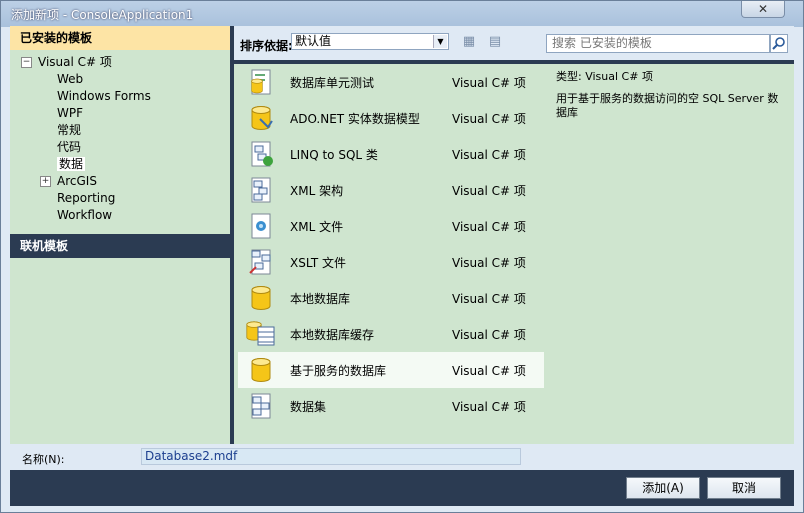 The image size is (804, 513). I want to click on template-description: 用于基于服务的数据访问的空 SQL Server 数据库, so click(667, 105).